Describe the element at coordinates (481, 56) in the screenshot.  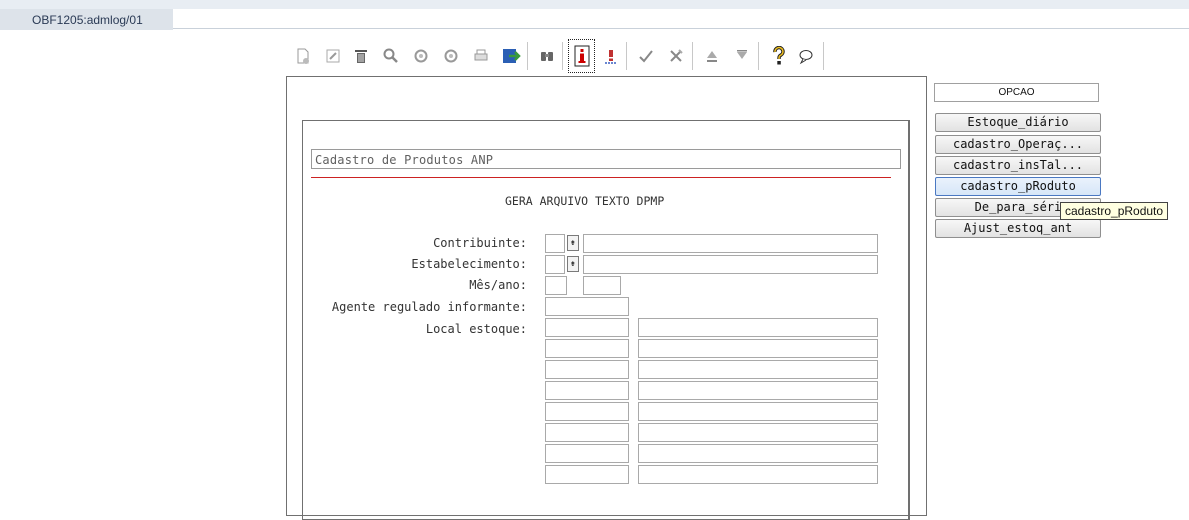
I see `print-icon` at that location.